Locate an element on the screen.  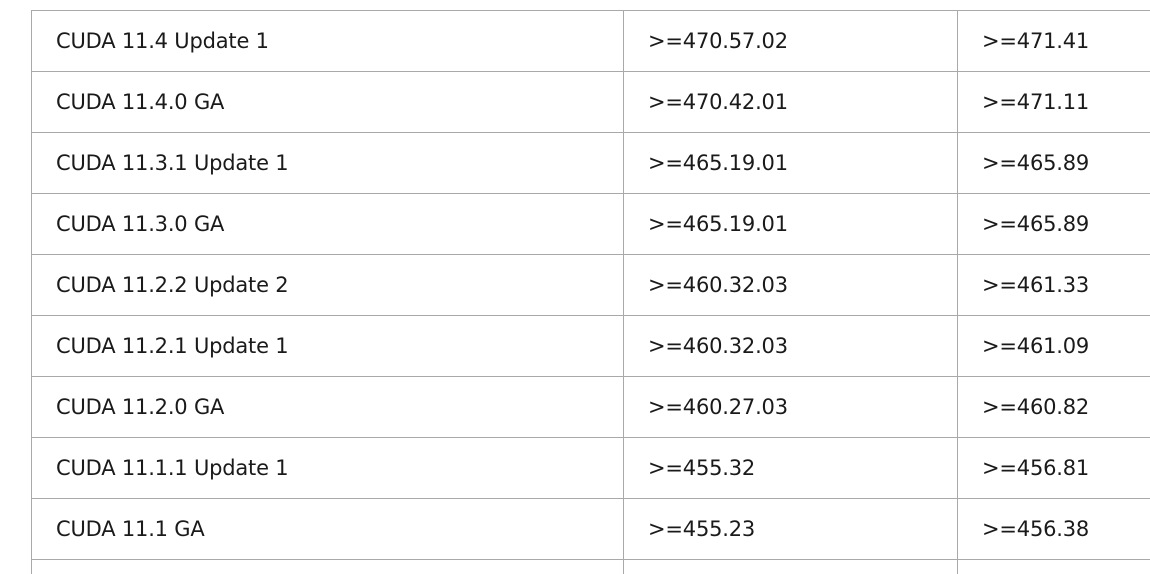
table-row: CUDA 11.1.1 Update 1 >=455.32 >=456.81 is located at coordinates (590, 468).